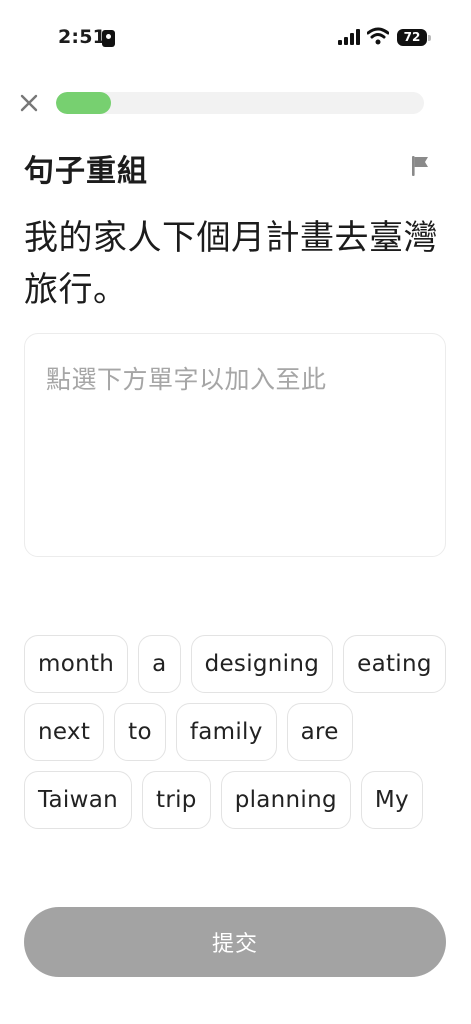 The image size is (471, 1024). Describe the element at coordinates (412, 37) in the screenshot. I see `battery-indicator: 72` at that location.